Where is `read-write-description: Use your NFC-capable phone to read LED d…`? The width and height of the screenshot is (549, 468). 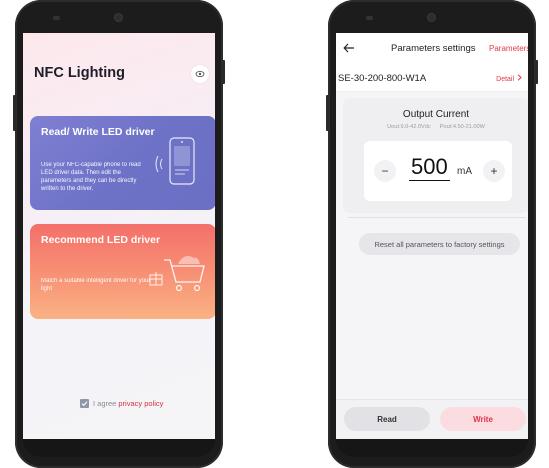 read-write-description: Use your NFC-capable phone to read LED d… is located at coordinates (91, 177).